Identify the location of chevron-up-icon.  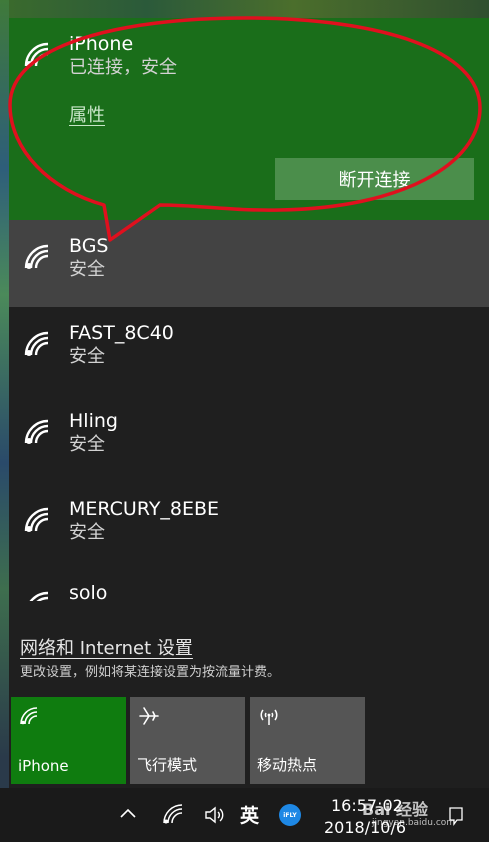
(128, 814).